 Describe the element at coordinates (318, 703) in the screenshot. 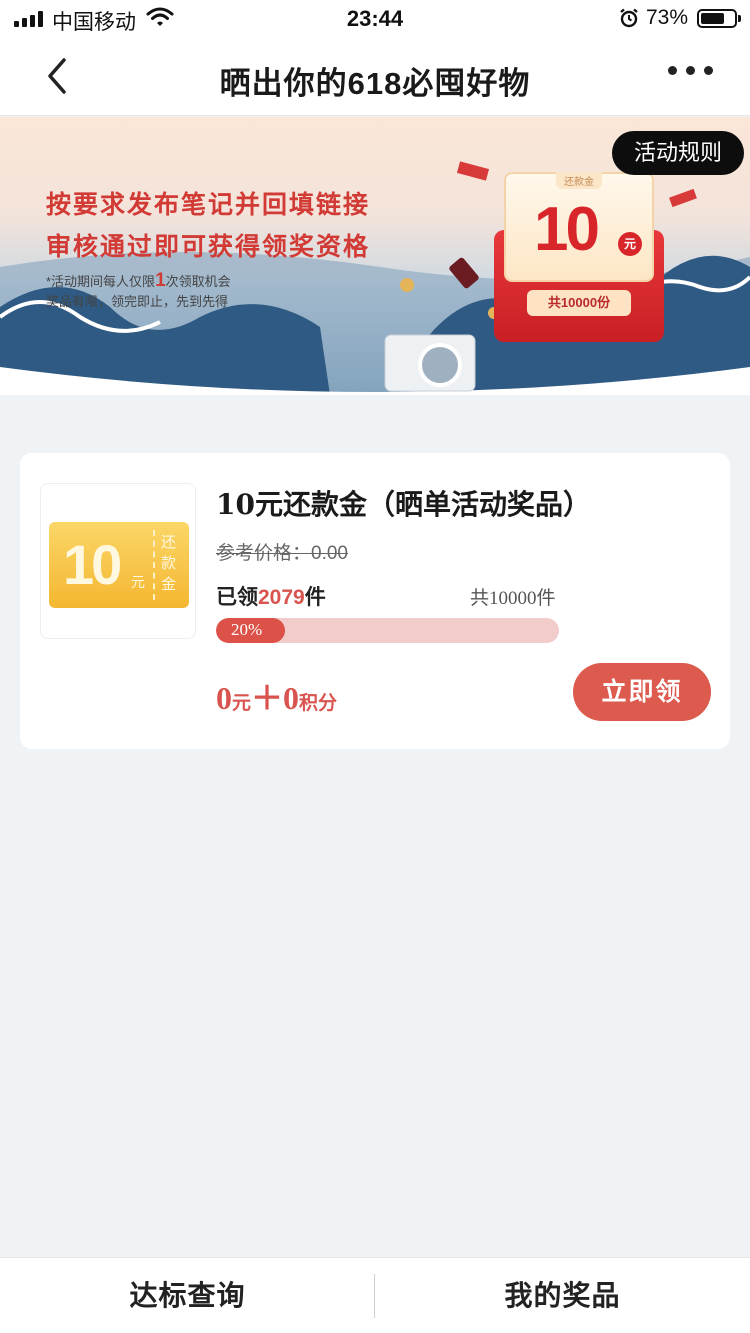

I see `price-points-unit: 积分` at that location.